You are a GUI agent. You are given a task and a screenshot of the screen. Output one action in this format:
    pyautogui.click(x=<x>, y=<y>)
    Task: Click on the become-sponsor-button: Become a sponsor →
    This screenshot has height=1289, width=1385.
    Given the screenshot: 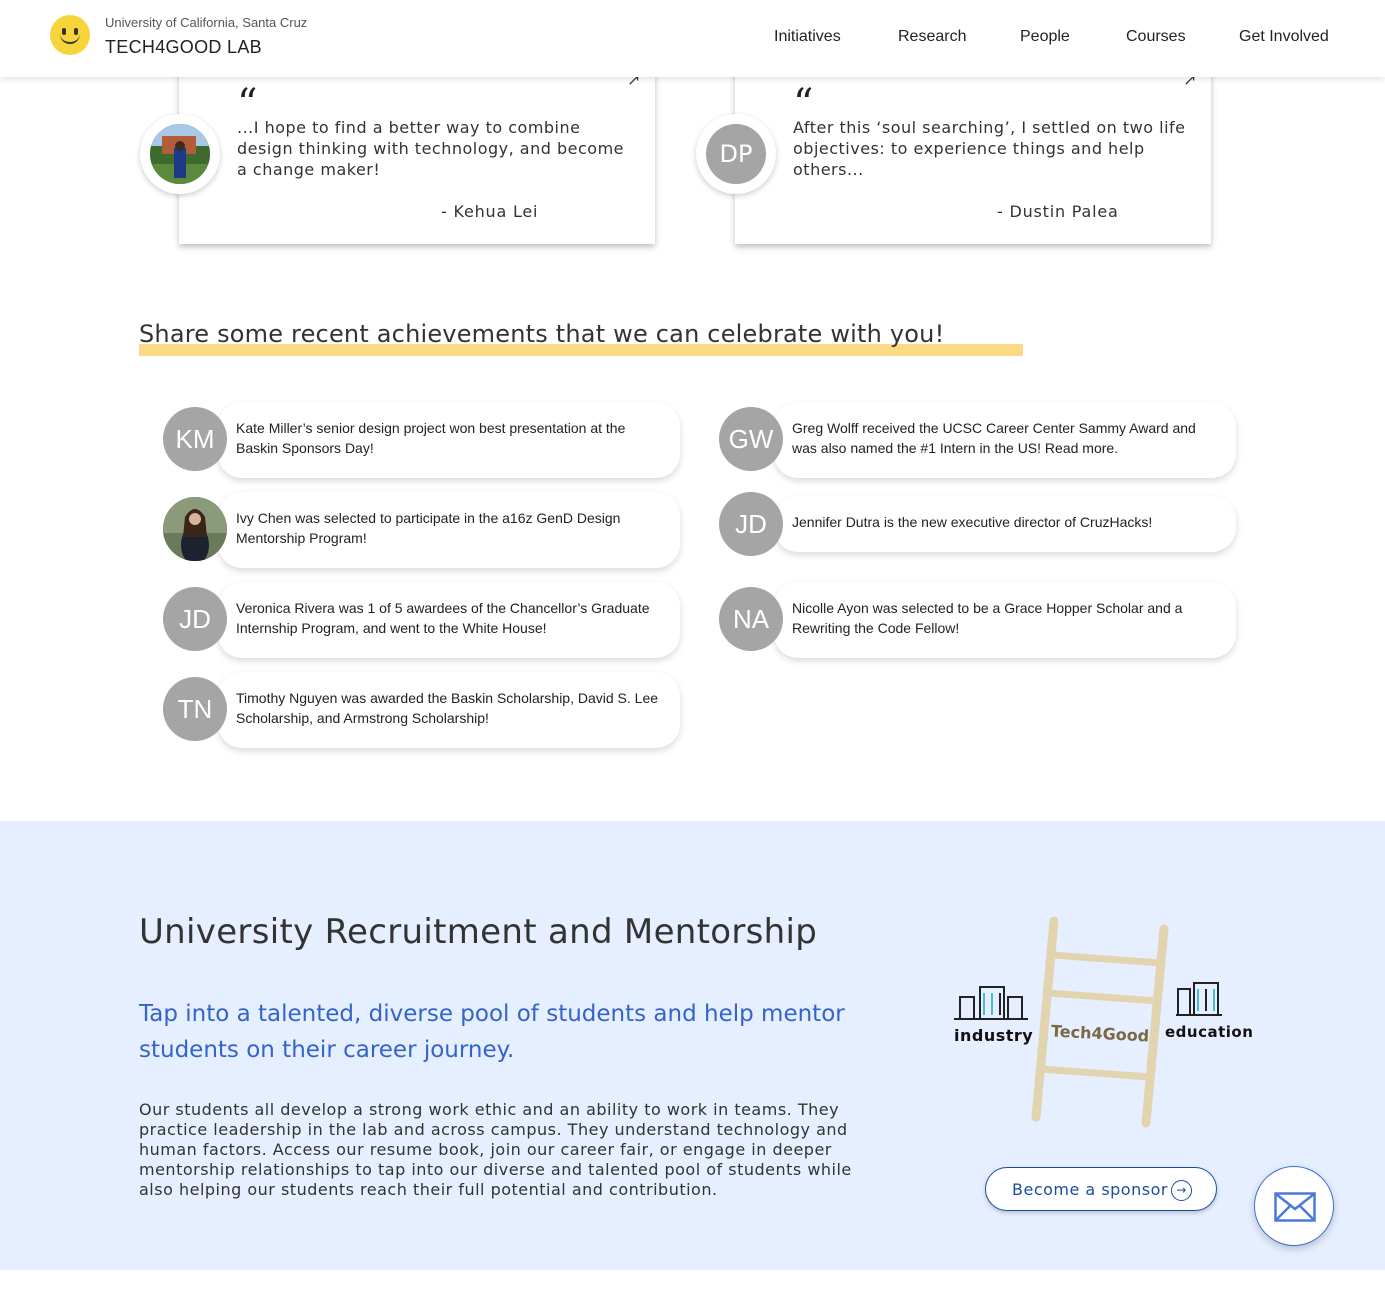 What is the action you would take?
    pyautogui.click(x=1101, y=1189)
    